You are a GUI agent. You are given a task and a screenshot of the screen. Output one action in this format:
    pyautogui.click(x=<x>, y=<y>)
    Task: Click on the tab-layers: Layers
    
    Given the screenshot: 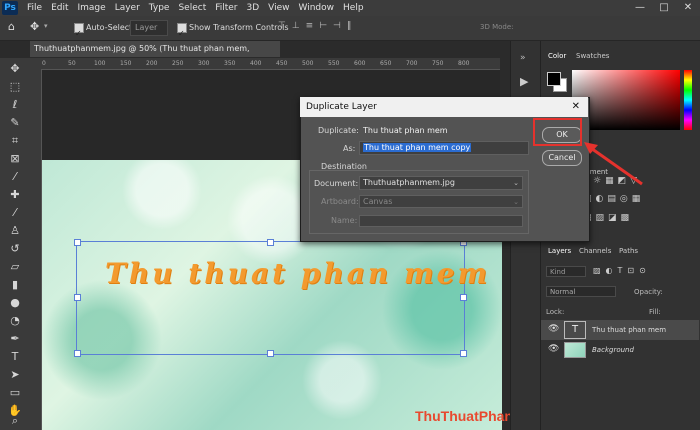 What is the action you would take?
    pyautogui.click(x=559, y=251)
    